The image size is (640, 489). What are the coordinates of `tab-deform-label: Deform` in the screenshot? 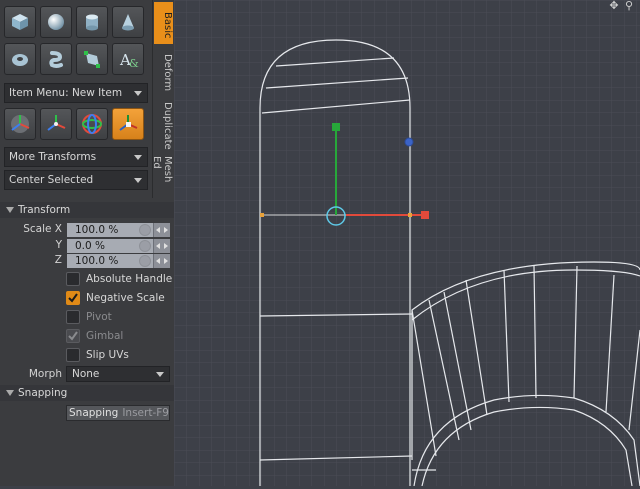 It's located at (167, 73).